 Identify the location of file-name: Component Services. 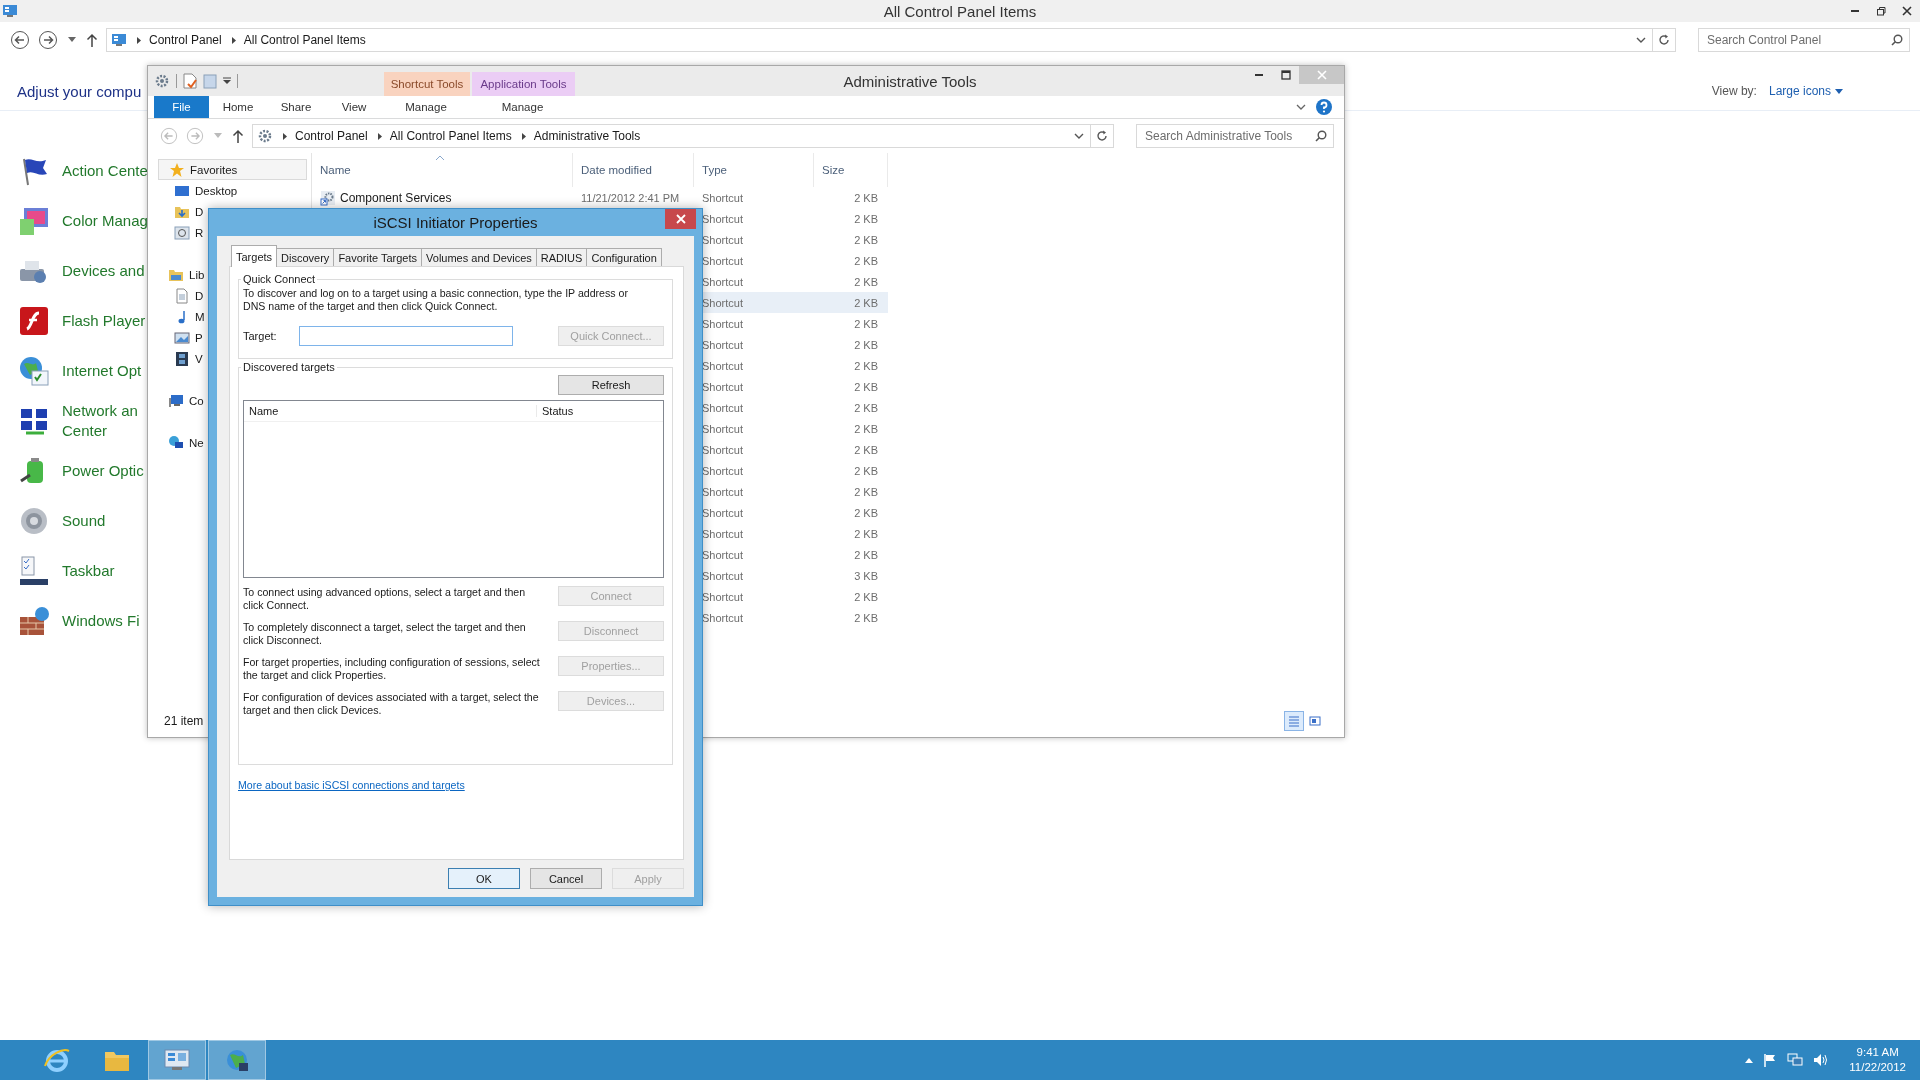
(396, 197).